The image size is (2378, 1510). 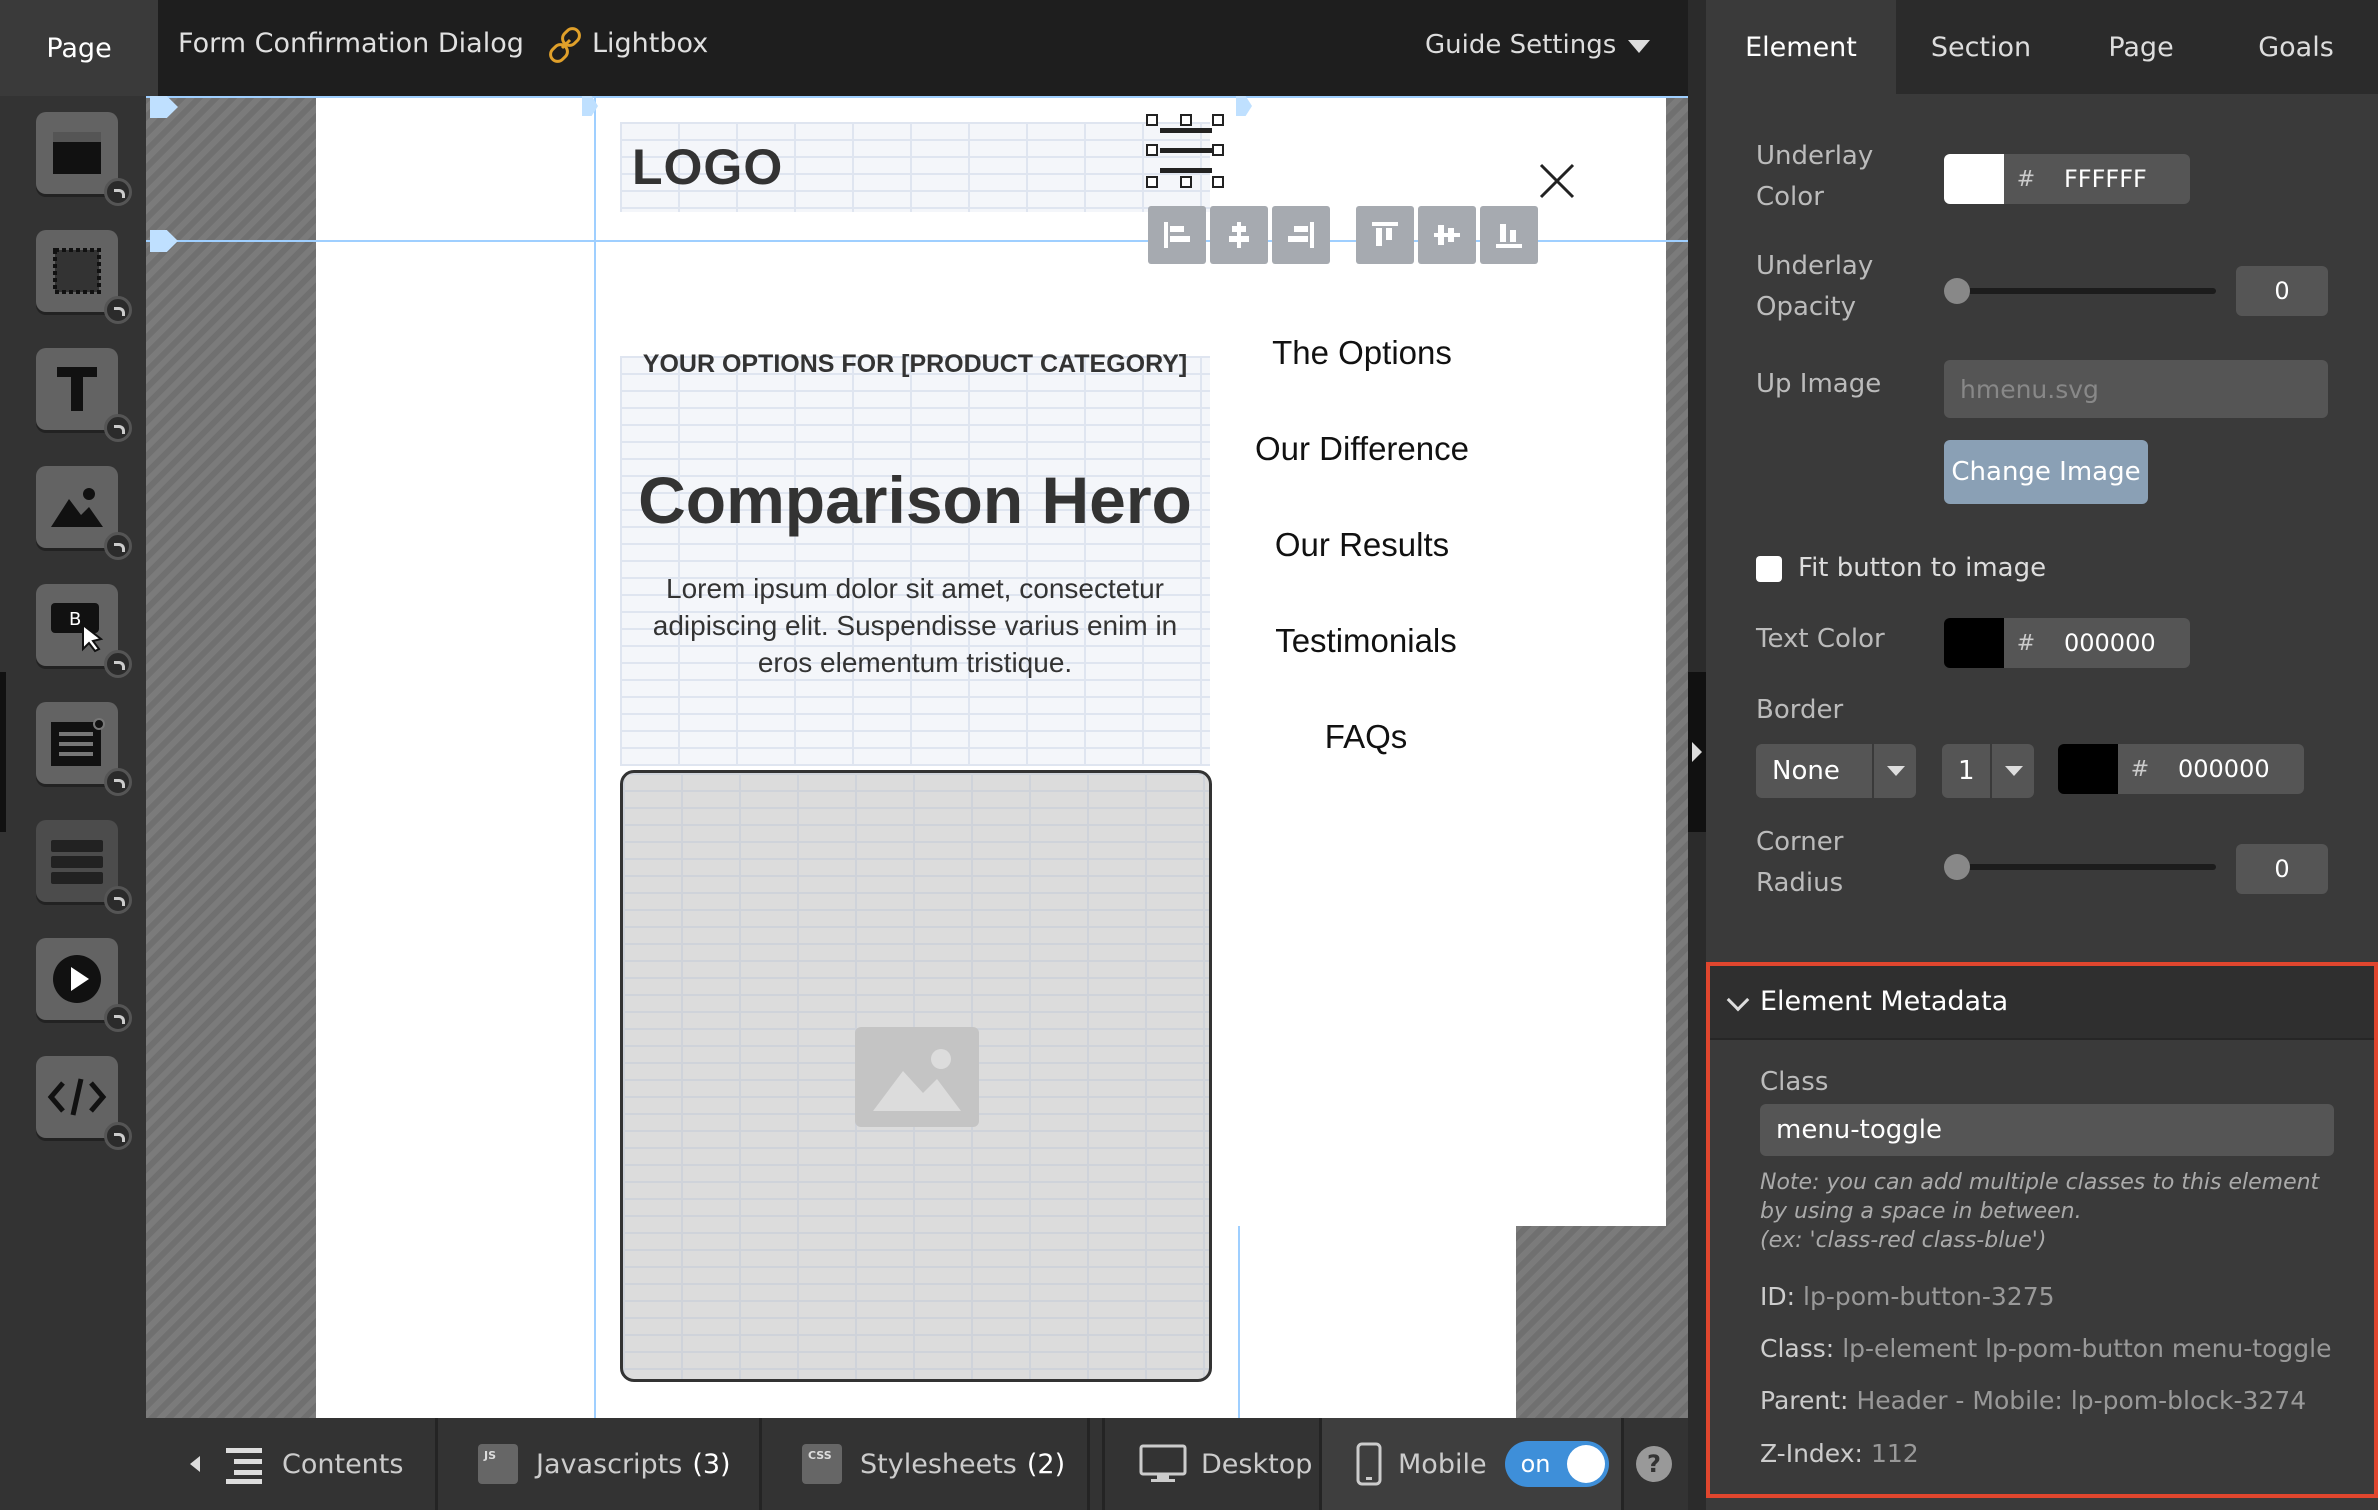 I want to click on text-color-hex: 000000, so click(x=2119, y=643).